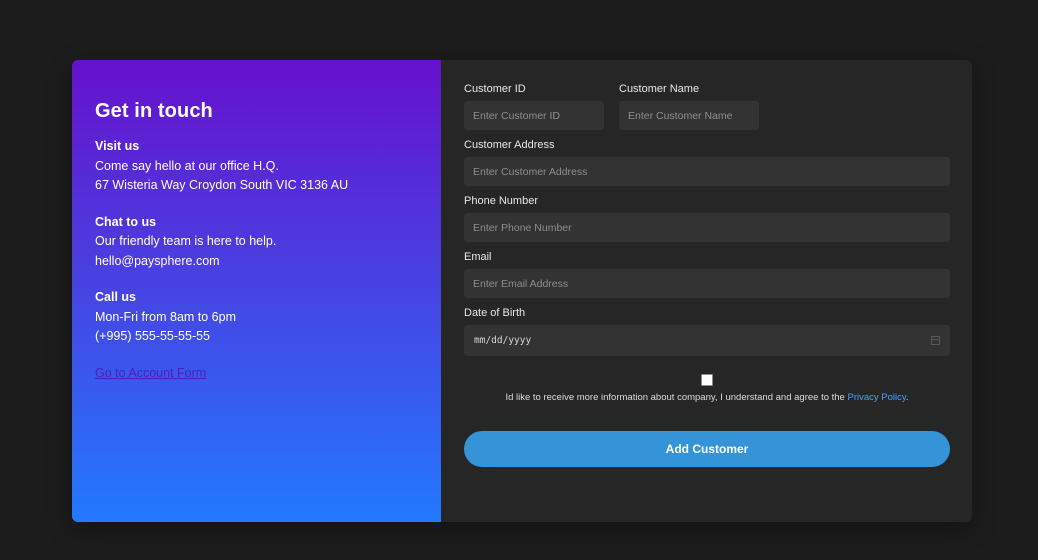 This screenshot has width=1038, height=560. Describe the element at coordinates (166, 316) in the screenshot. I see `call-hours: Mon-Fri from 8am to 6pm` at that location.